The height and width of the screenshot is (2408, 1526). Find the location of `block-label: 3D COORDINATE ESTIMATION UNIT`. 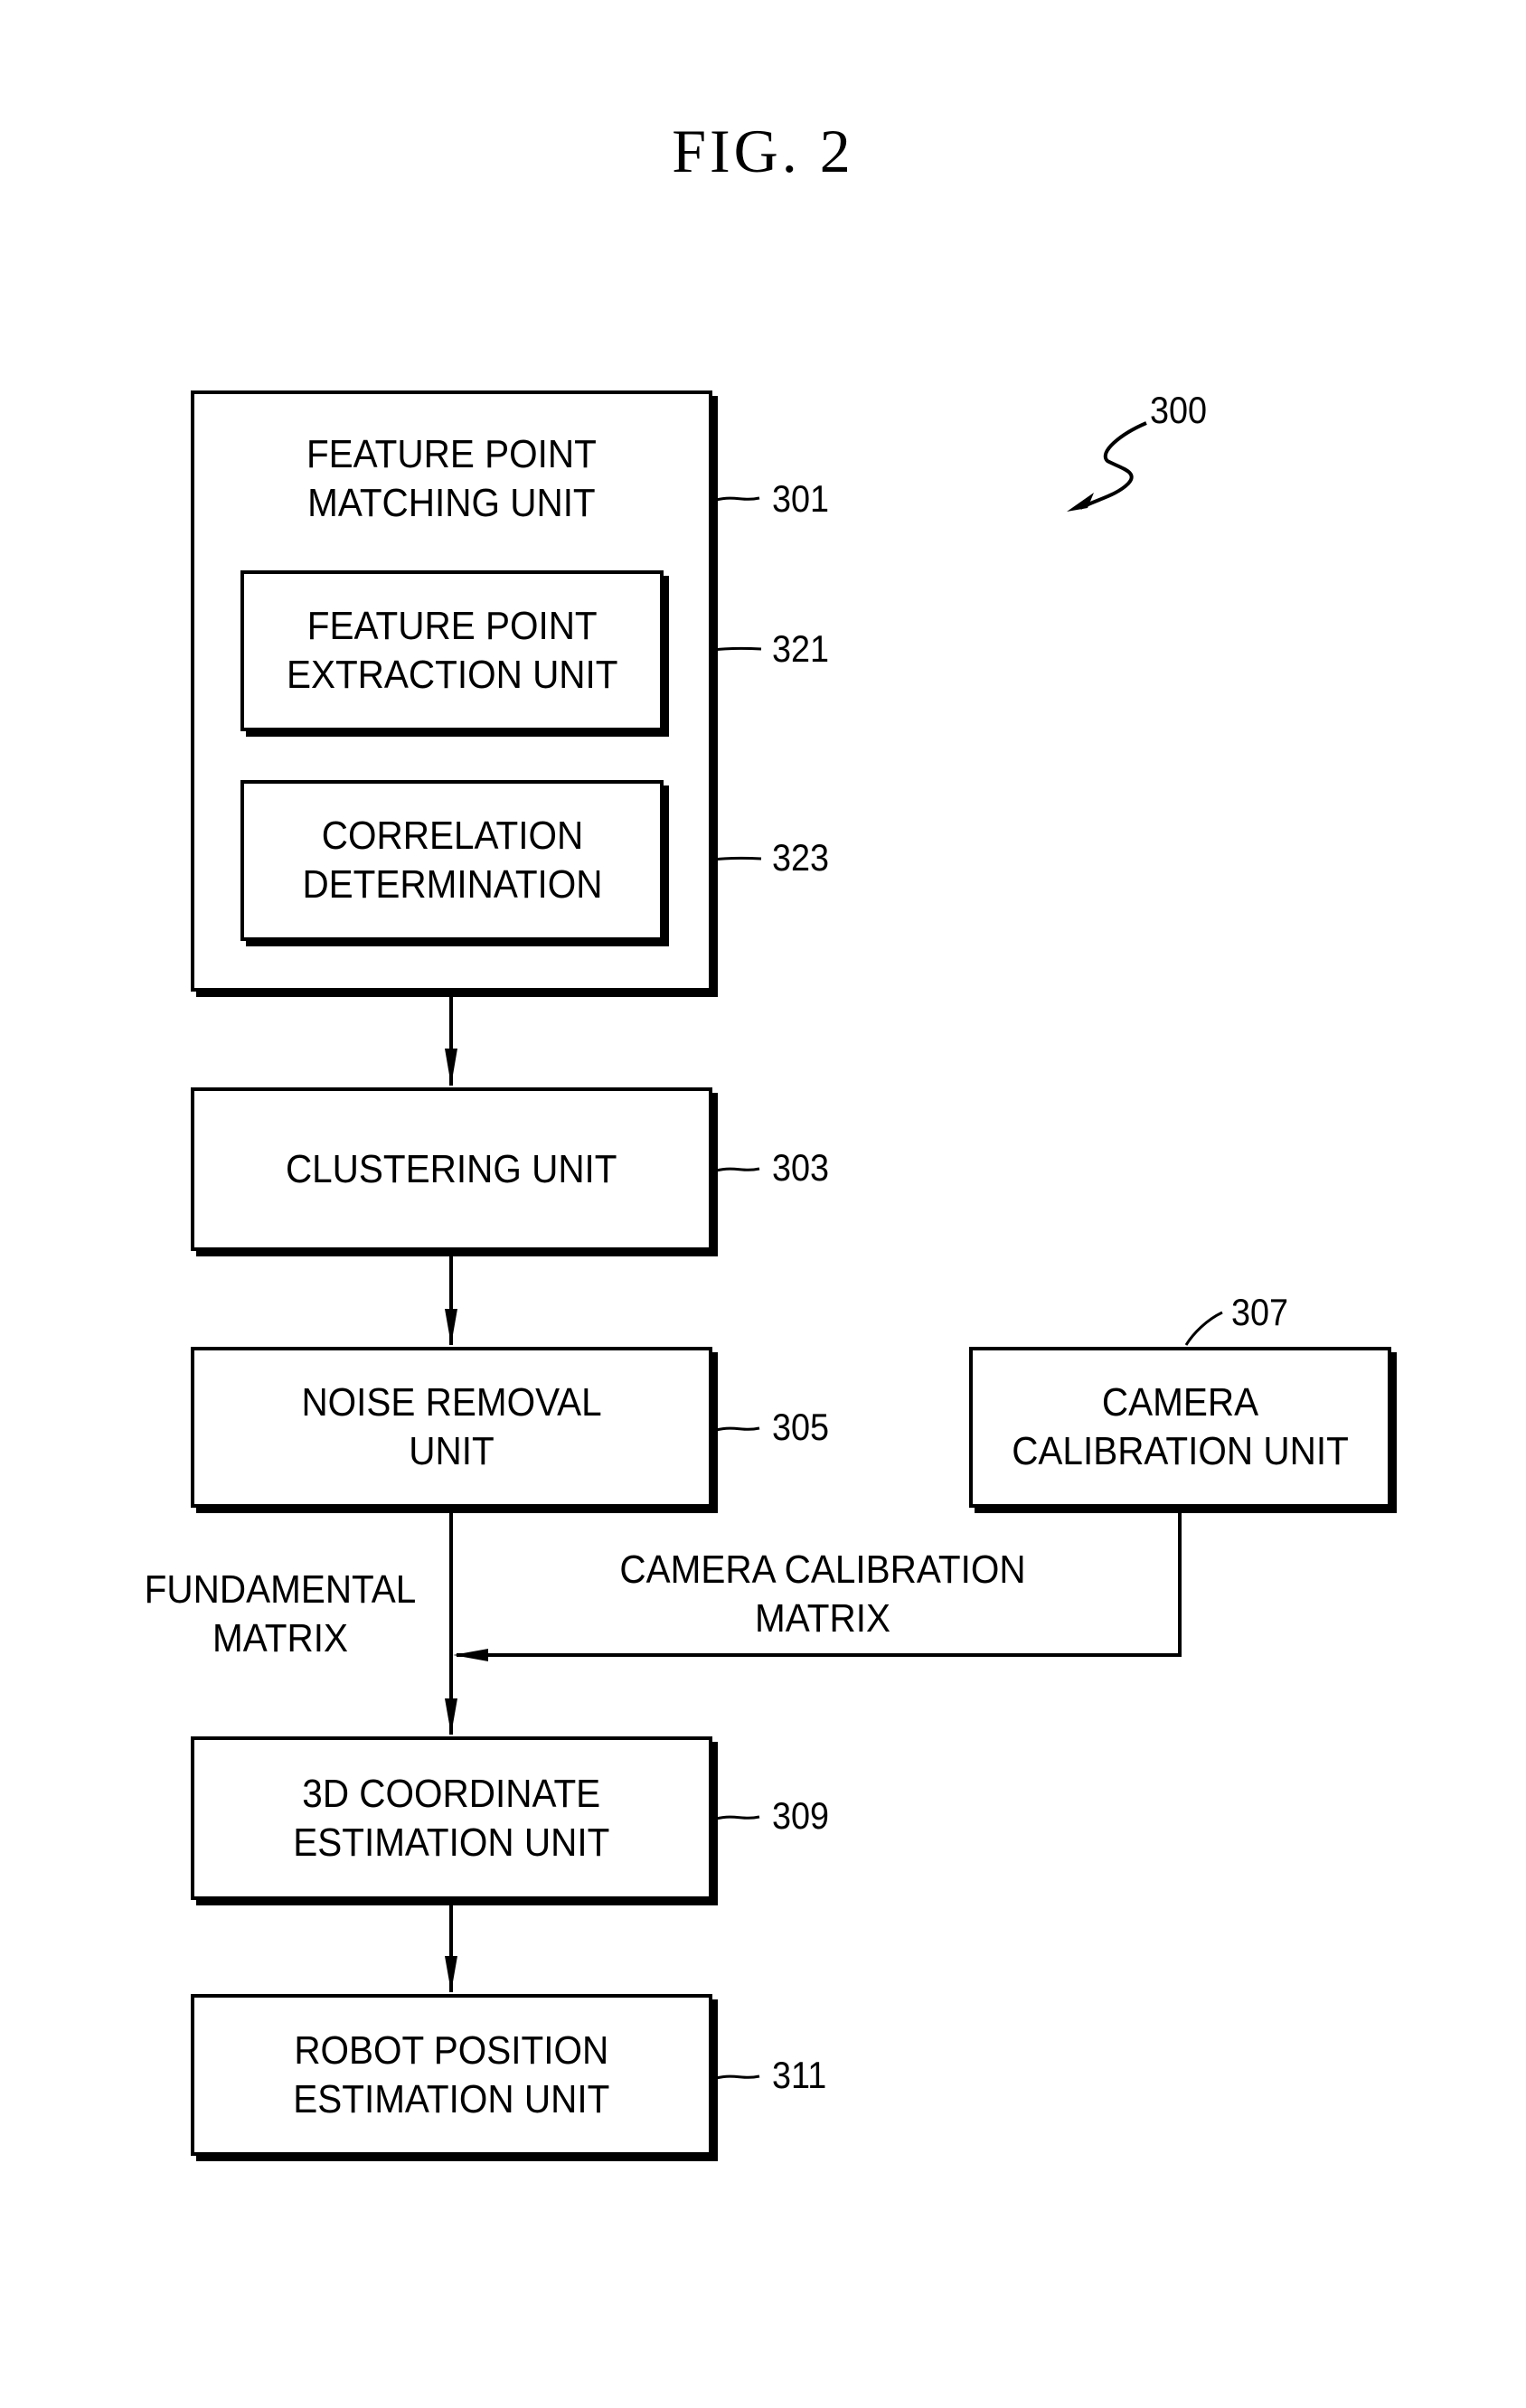

block-label: 3D COORDINATE ESTIMATION UNIT is located at coordinates (451, 1818).